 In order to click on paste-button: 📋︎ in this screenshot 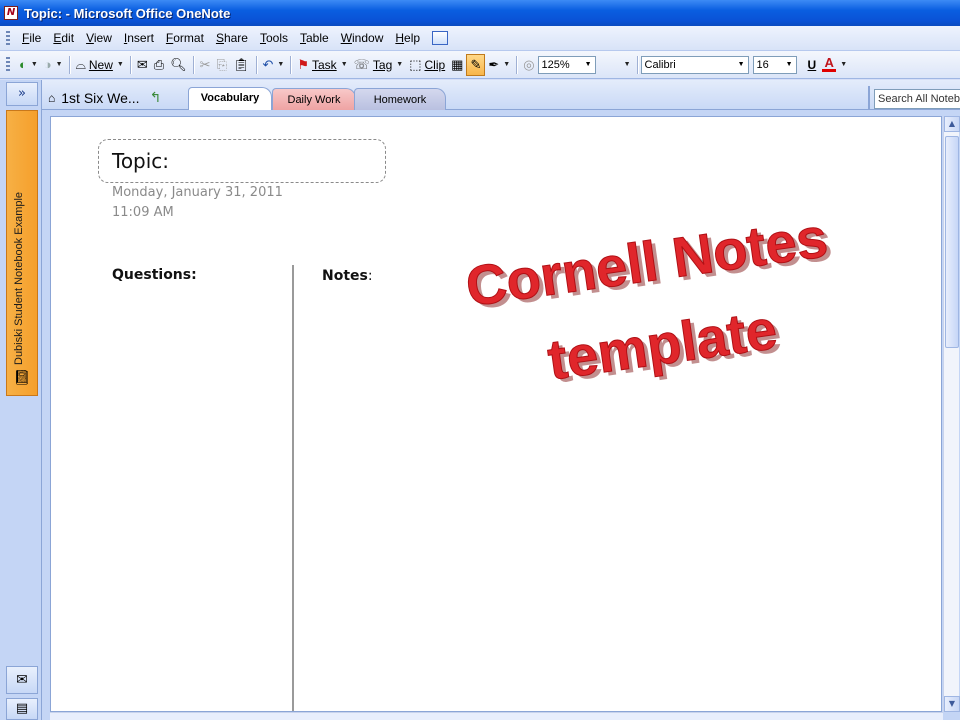, I will do `click(241, 65)`.